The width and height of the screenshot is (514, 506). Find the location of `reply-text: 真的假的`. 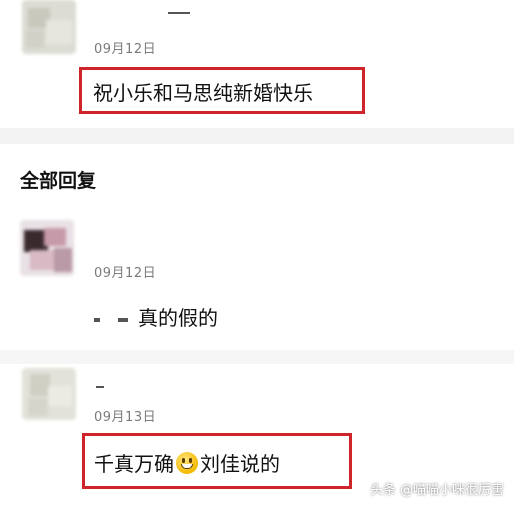

reply-text: 真的假的 is located at coordinates (178, 318).